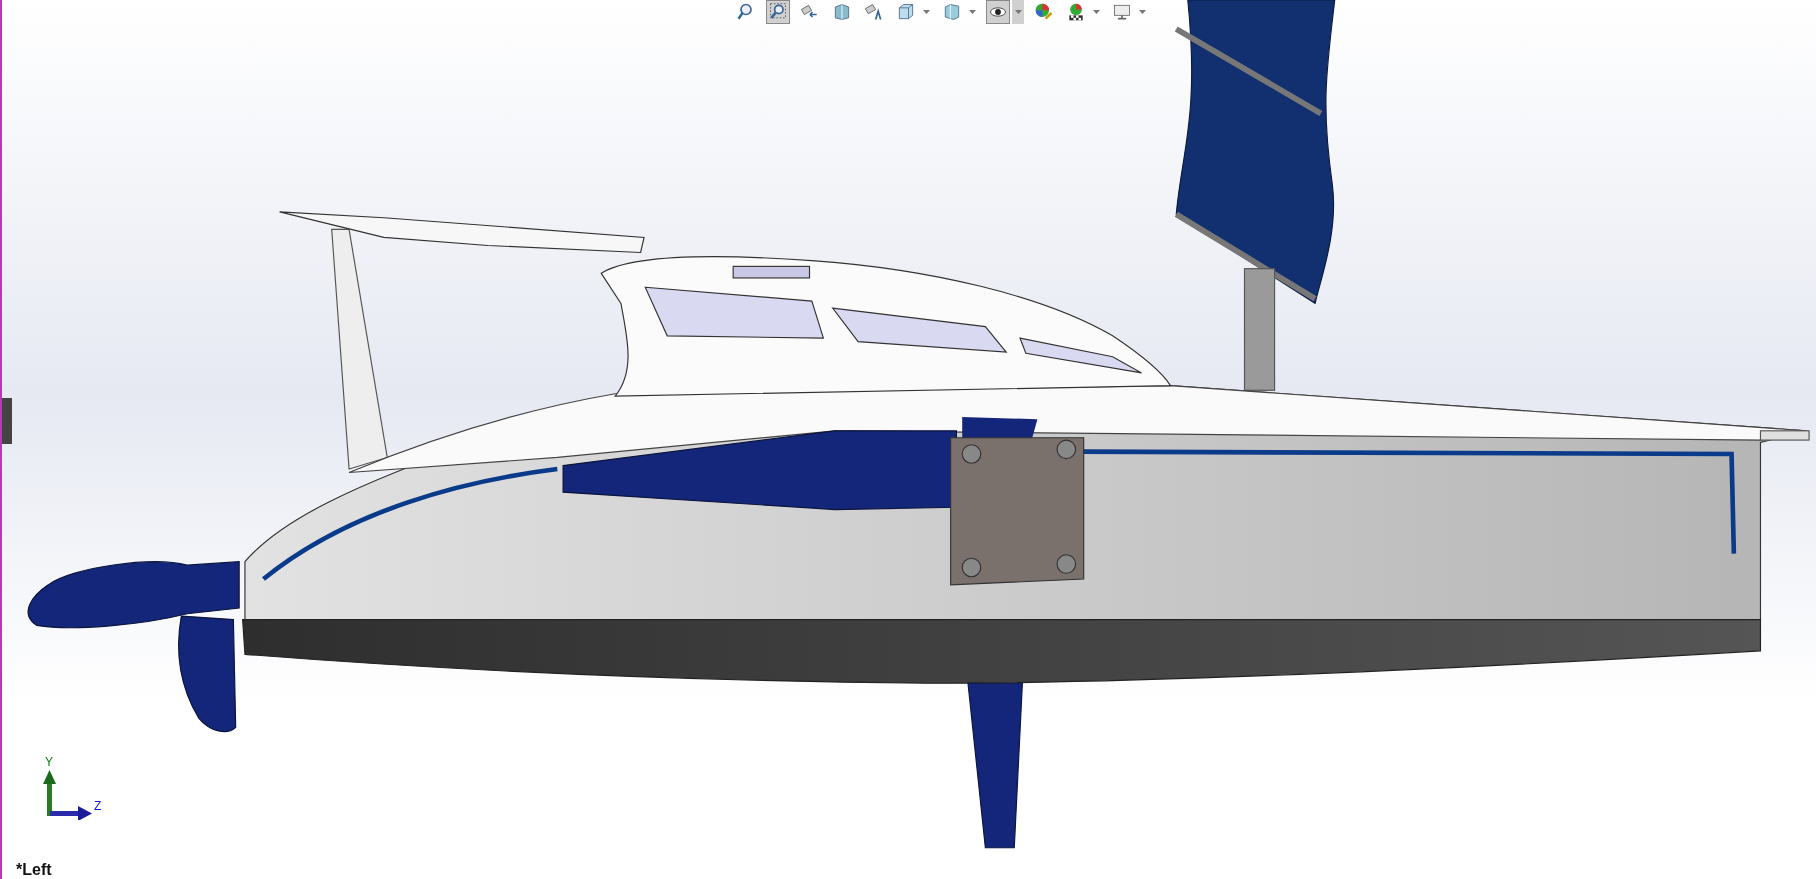 Image resolution: width=1816 pixels, height=879 pixels. What do you see at coordinates (1076, 12) in the screenshot?
I see `color-ball-checker-icon` at bounding box center [1076, 12].